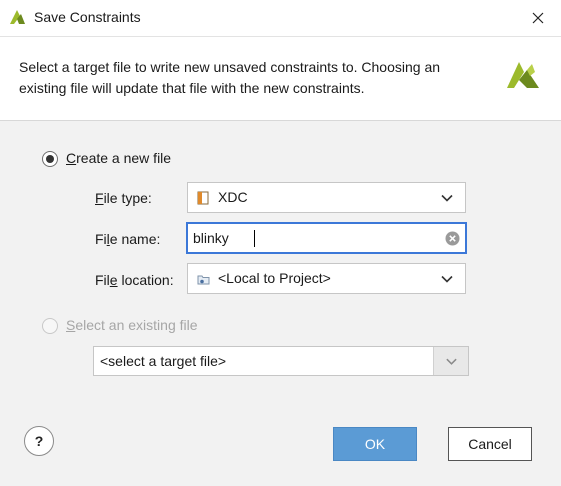  Describe the element at coordinates (87, 17) in the screenshot. I see `window-title: Save Constraints` at that location.